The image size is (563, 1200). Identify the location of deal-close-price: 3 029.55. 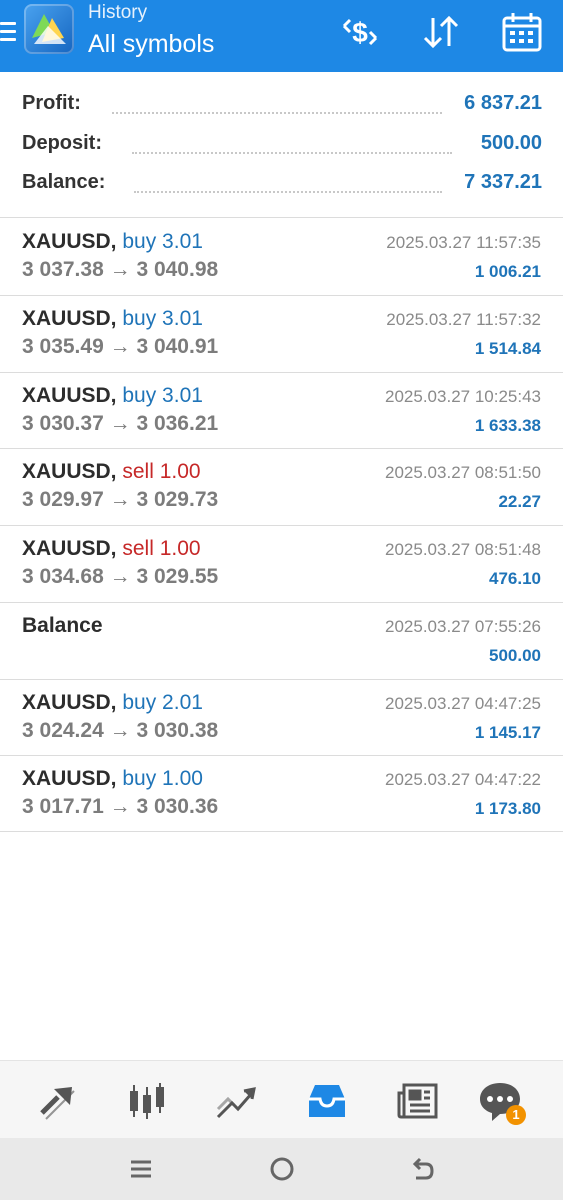
(177, 576).